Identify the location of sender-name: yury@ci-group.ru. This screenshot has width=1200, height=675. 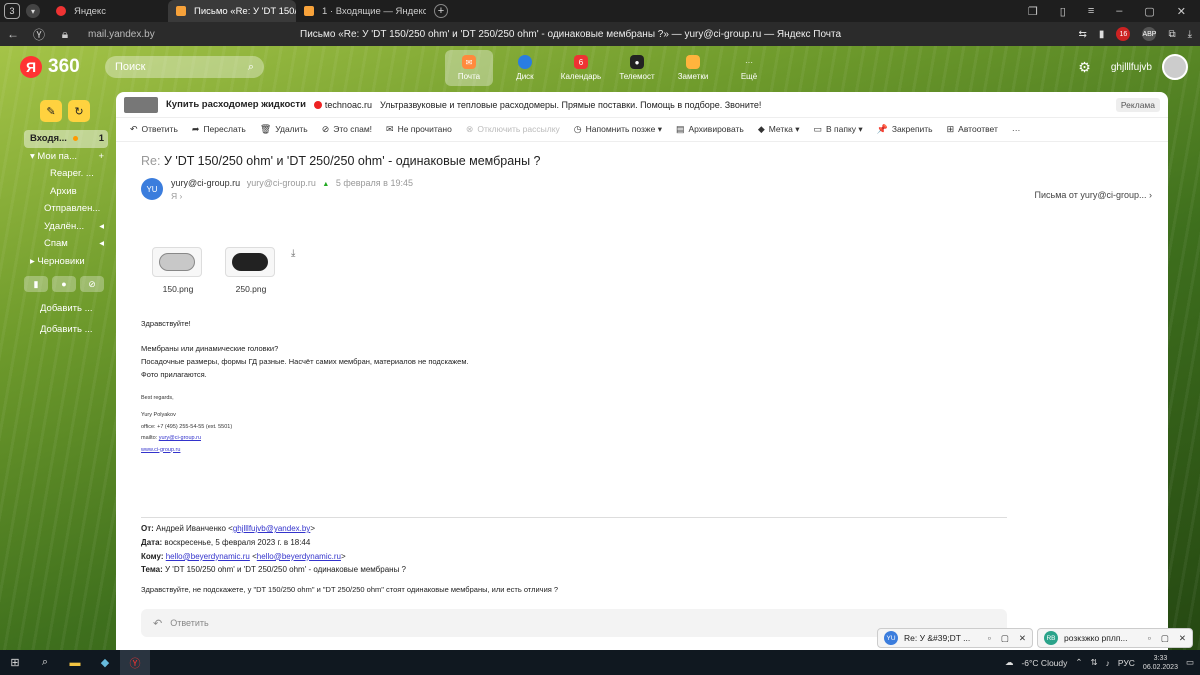
(205, 183).